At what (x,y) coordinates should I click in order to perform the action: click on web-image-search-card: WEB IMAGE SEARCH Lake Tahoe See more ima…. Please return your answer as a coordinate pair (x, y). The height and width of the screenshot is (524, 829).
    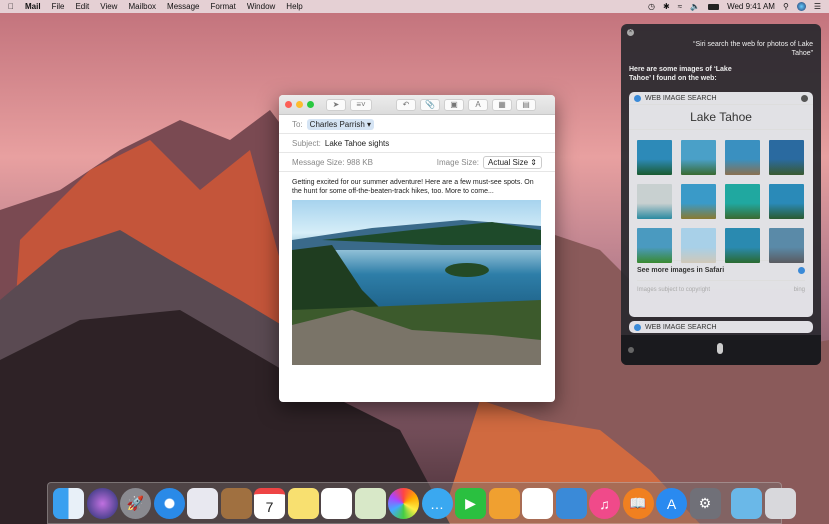
    Looking at the image, I should click on (721, 204).